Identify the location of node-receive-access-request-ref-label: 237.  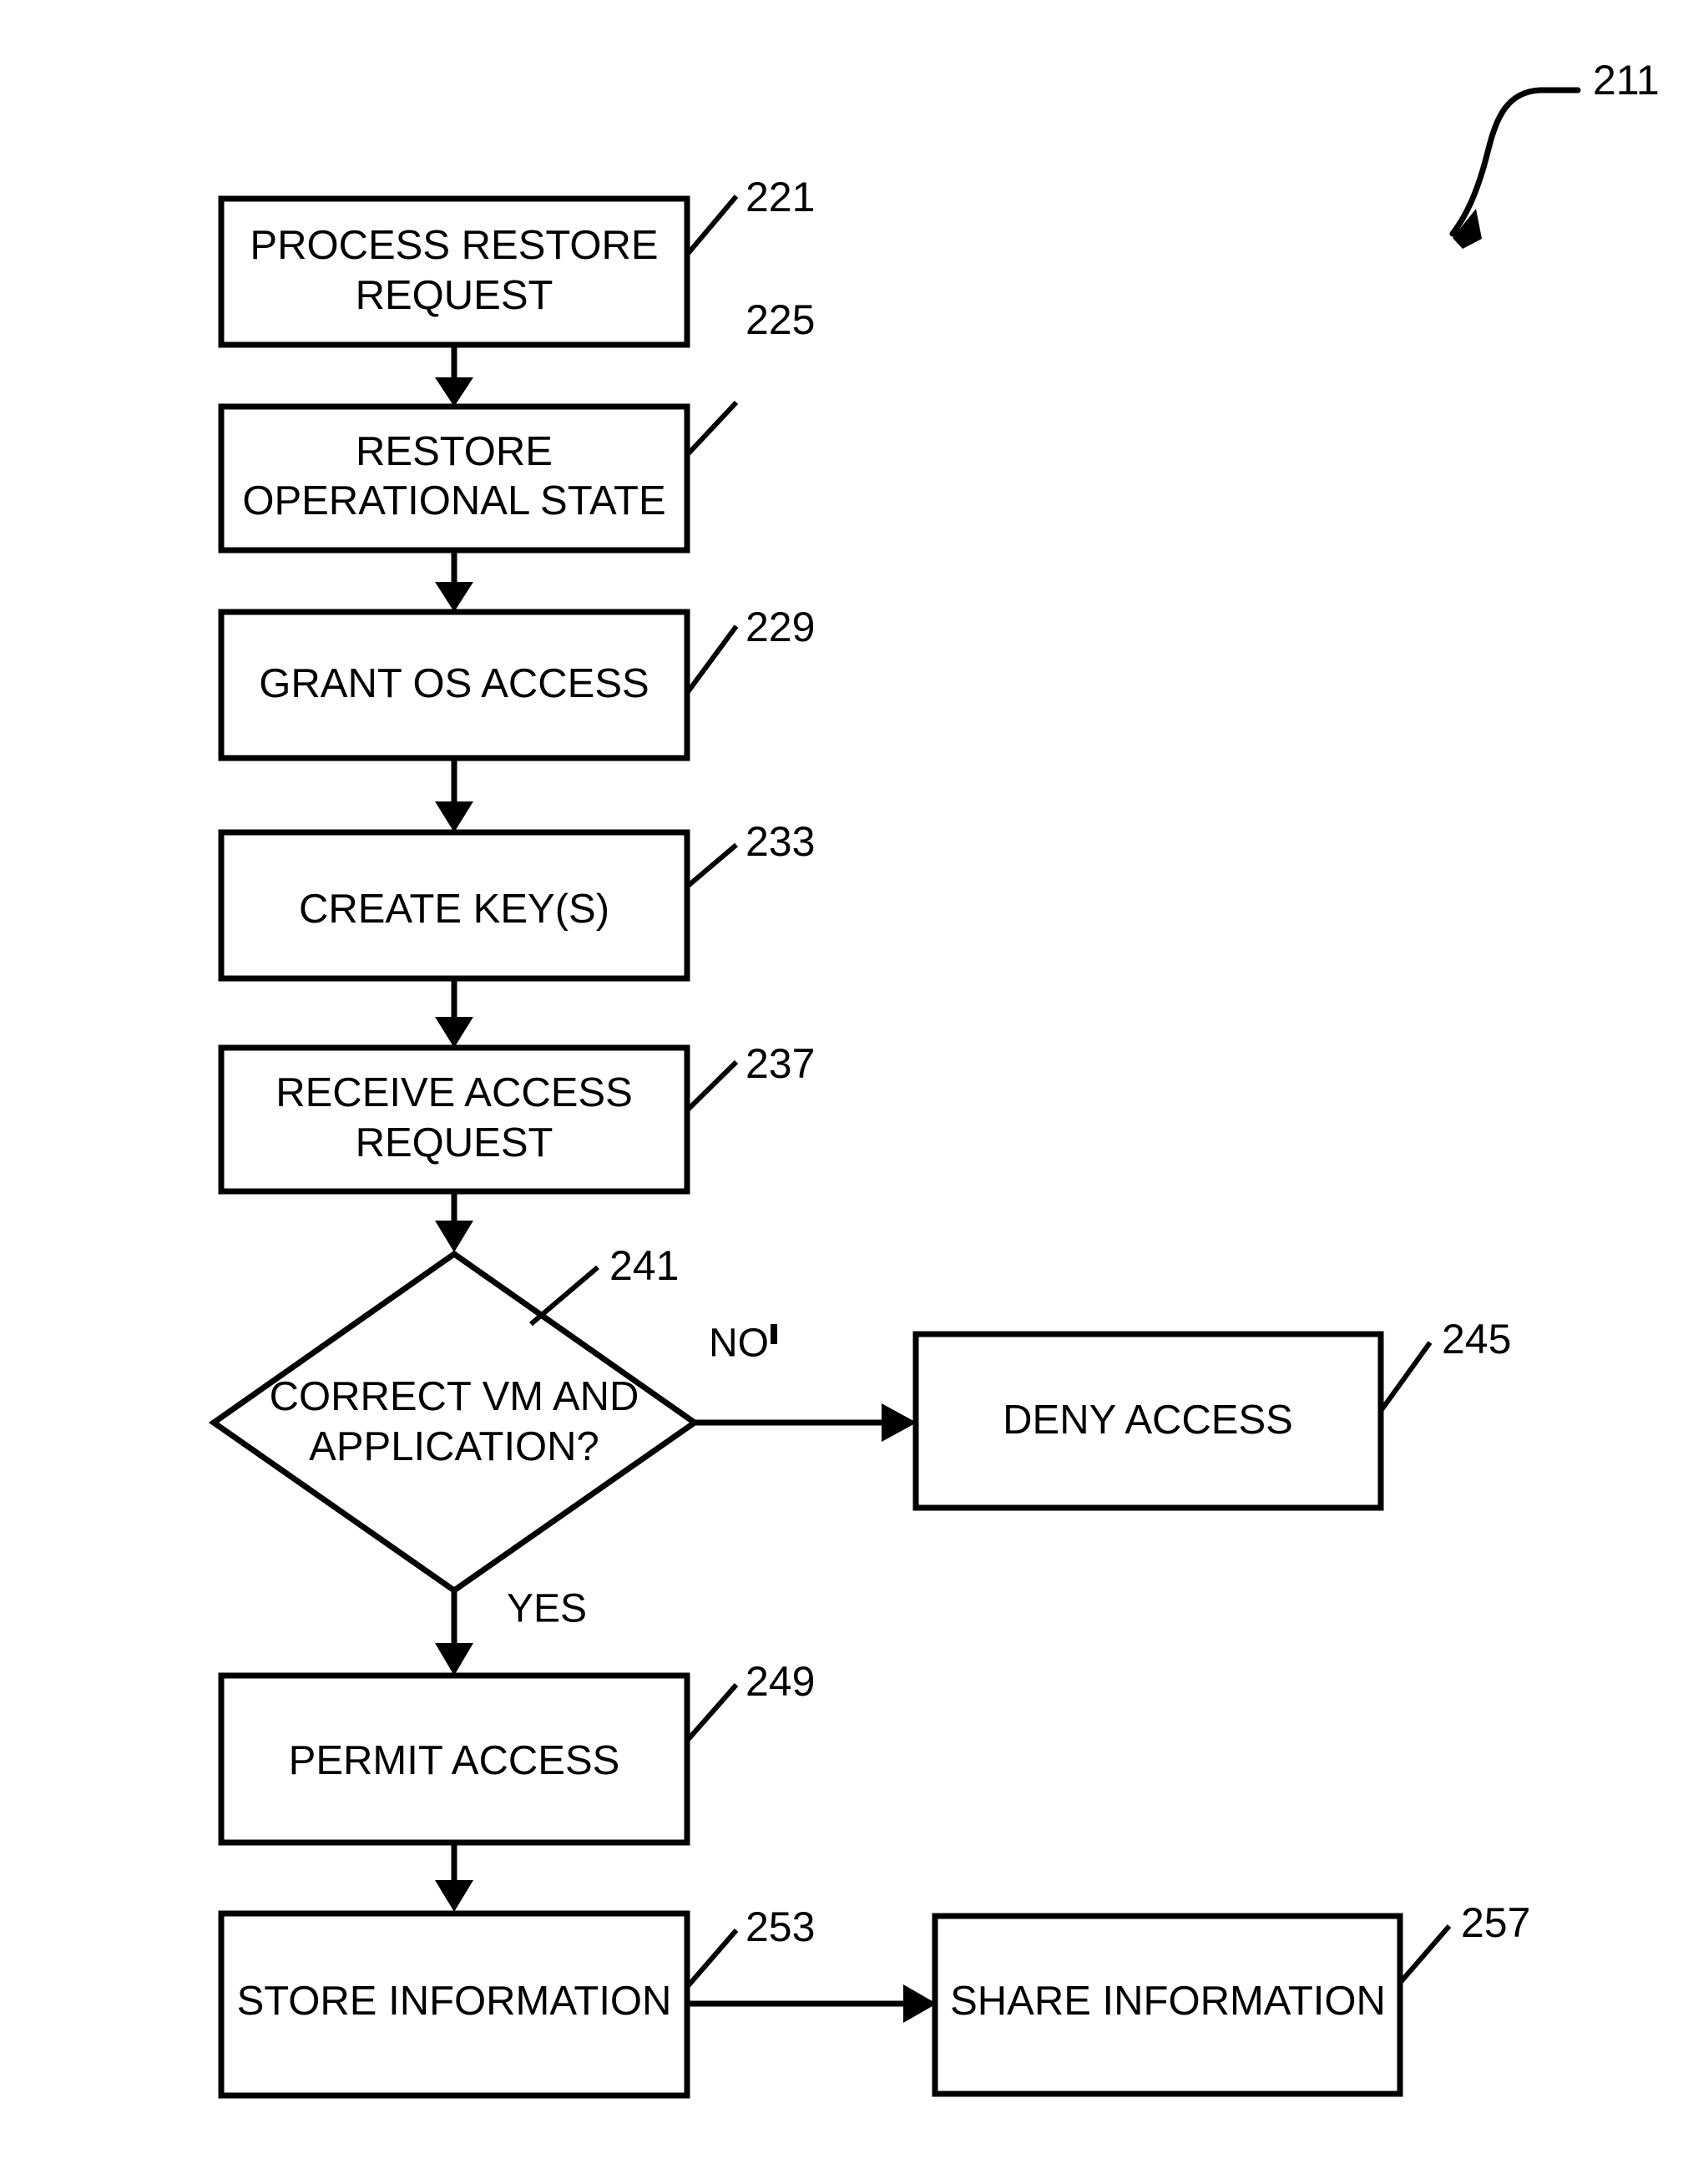
(780, 1063).